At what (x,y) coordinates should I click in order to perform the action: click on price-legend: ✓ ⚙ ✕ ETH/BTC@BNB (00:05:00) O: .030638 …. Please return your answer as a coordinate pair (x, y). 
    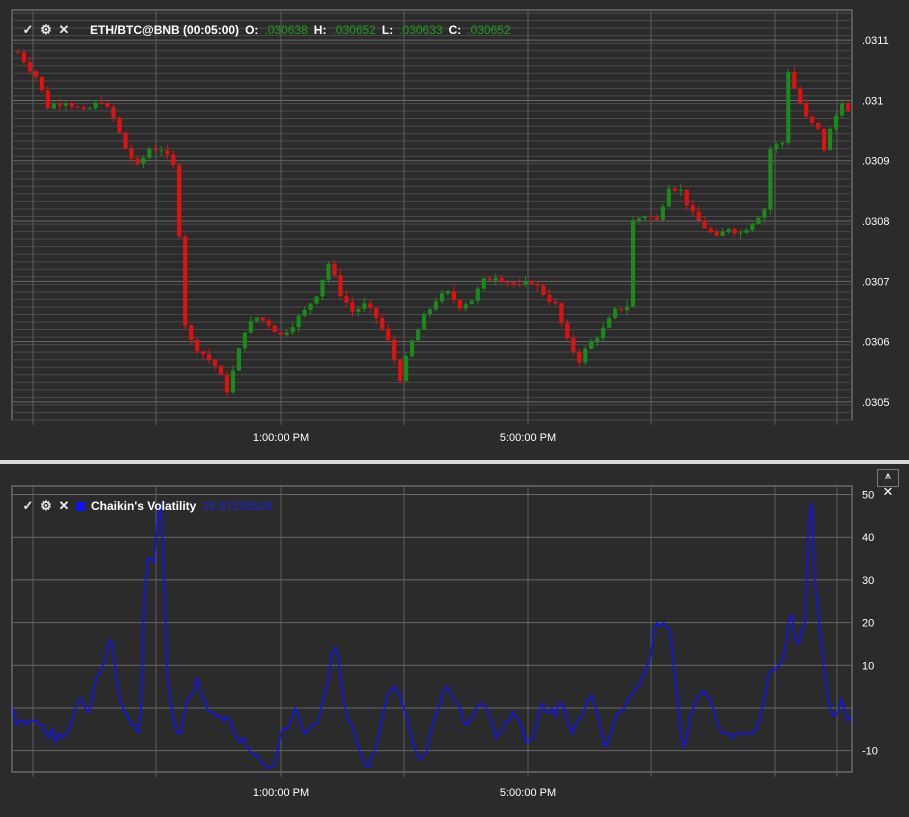
    Looking at the image, I should click on (266, 30).